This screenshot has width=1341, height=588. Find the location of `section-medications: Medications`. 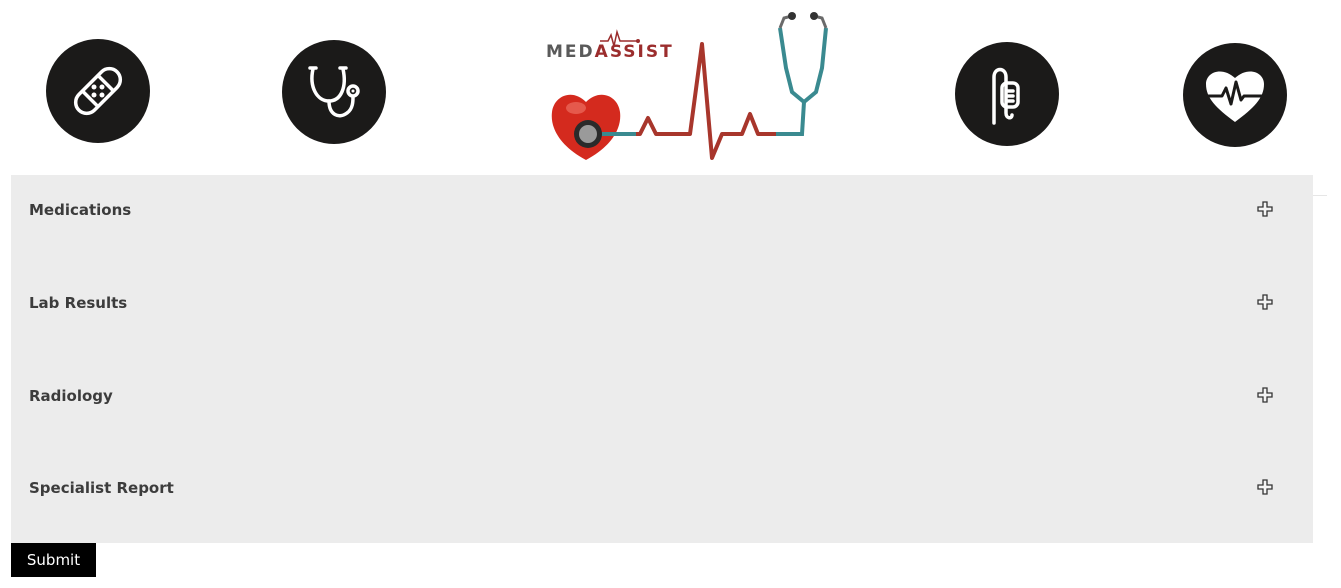

section-medications: Medications is located at coordinates (662, 204).